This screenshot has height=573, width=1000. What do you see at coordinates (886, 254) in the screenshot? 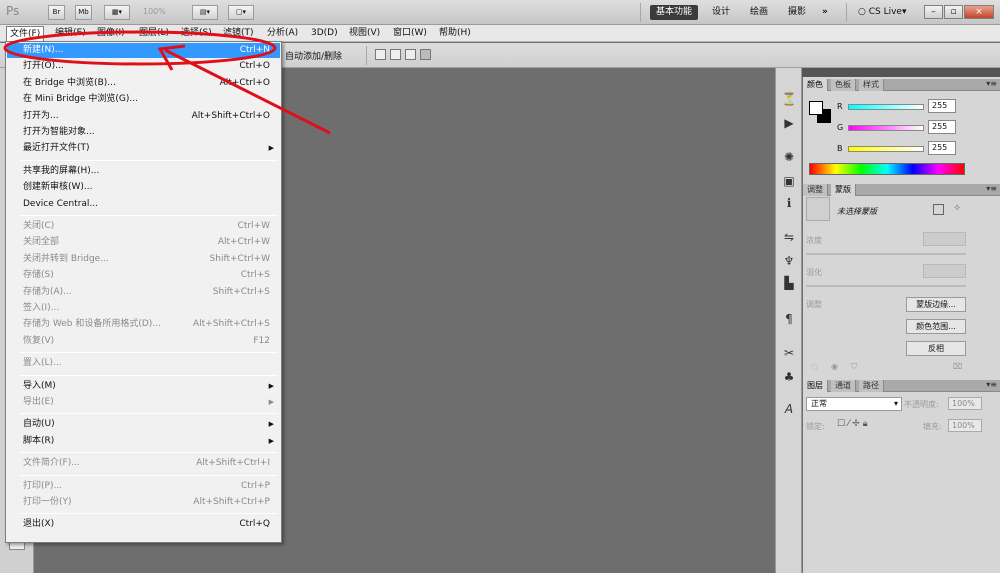
I see `density-slider` at bounding box center [886, 254].